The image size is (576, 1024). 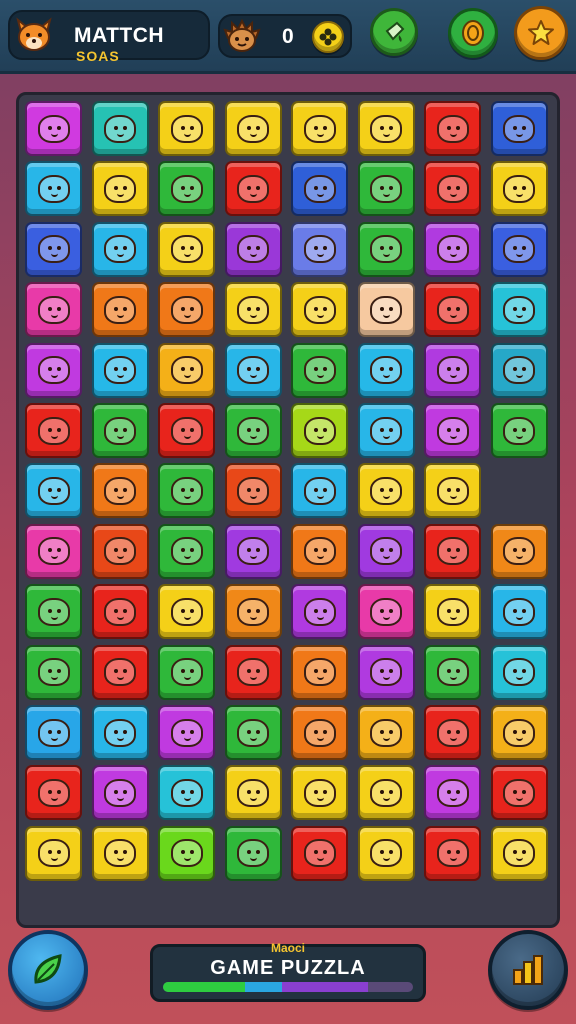 What do you see at coordinates (394, 32) in the screenshot?
I see `shop-button` at bounding box center [394, 32].